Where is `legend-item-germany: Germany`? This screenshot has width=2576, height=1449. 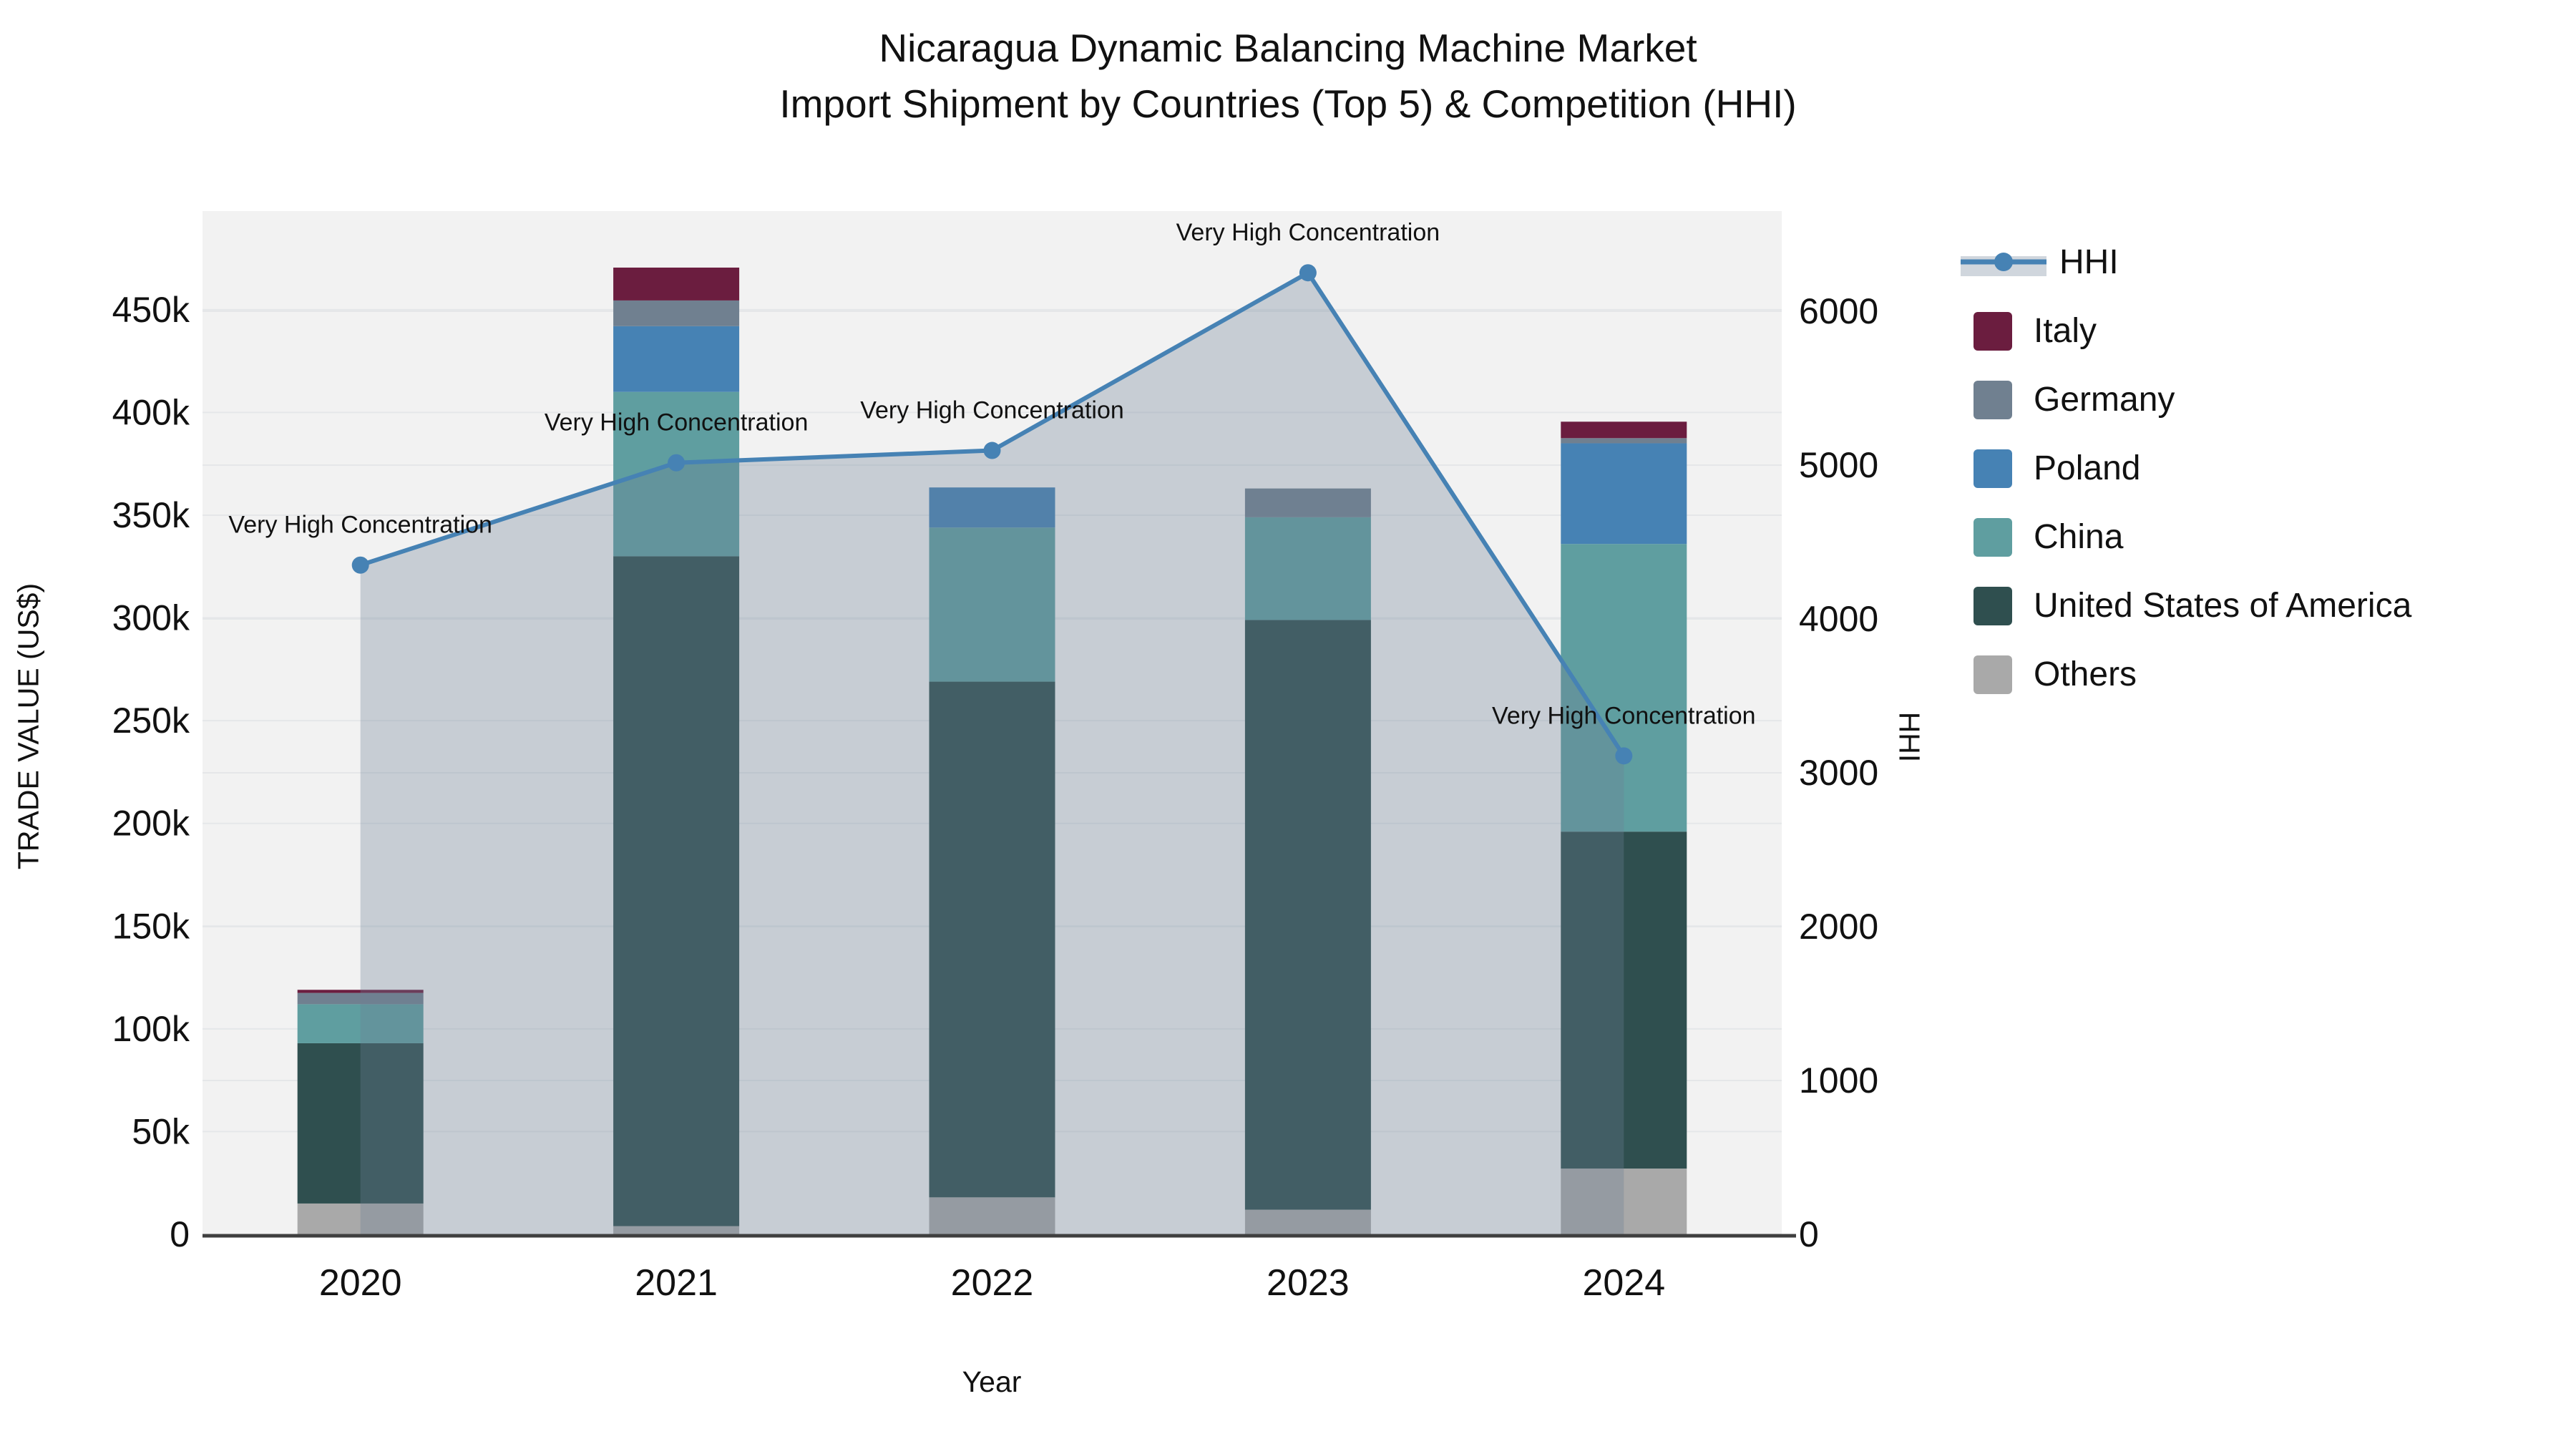
legend-item-germany: Germany is located at coordinates (2074, 400).